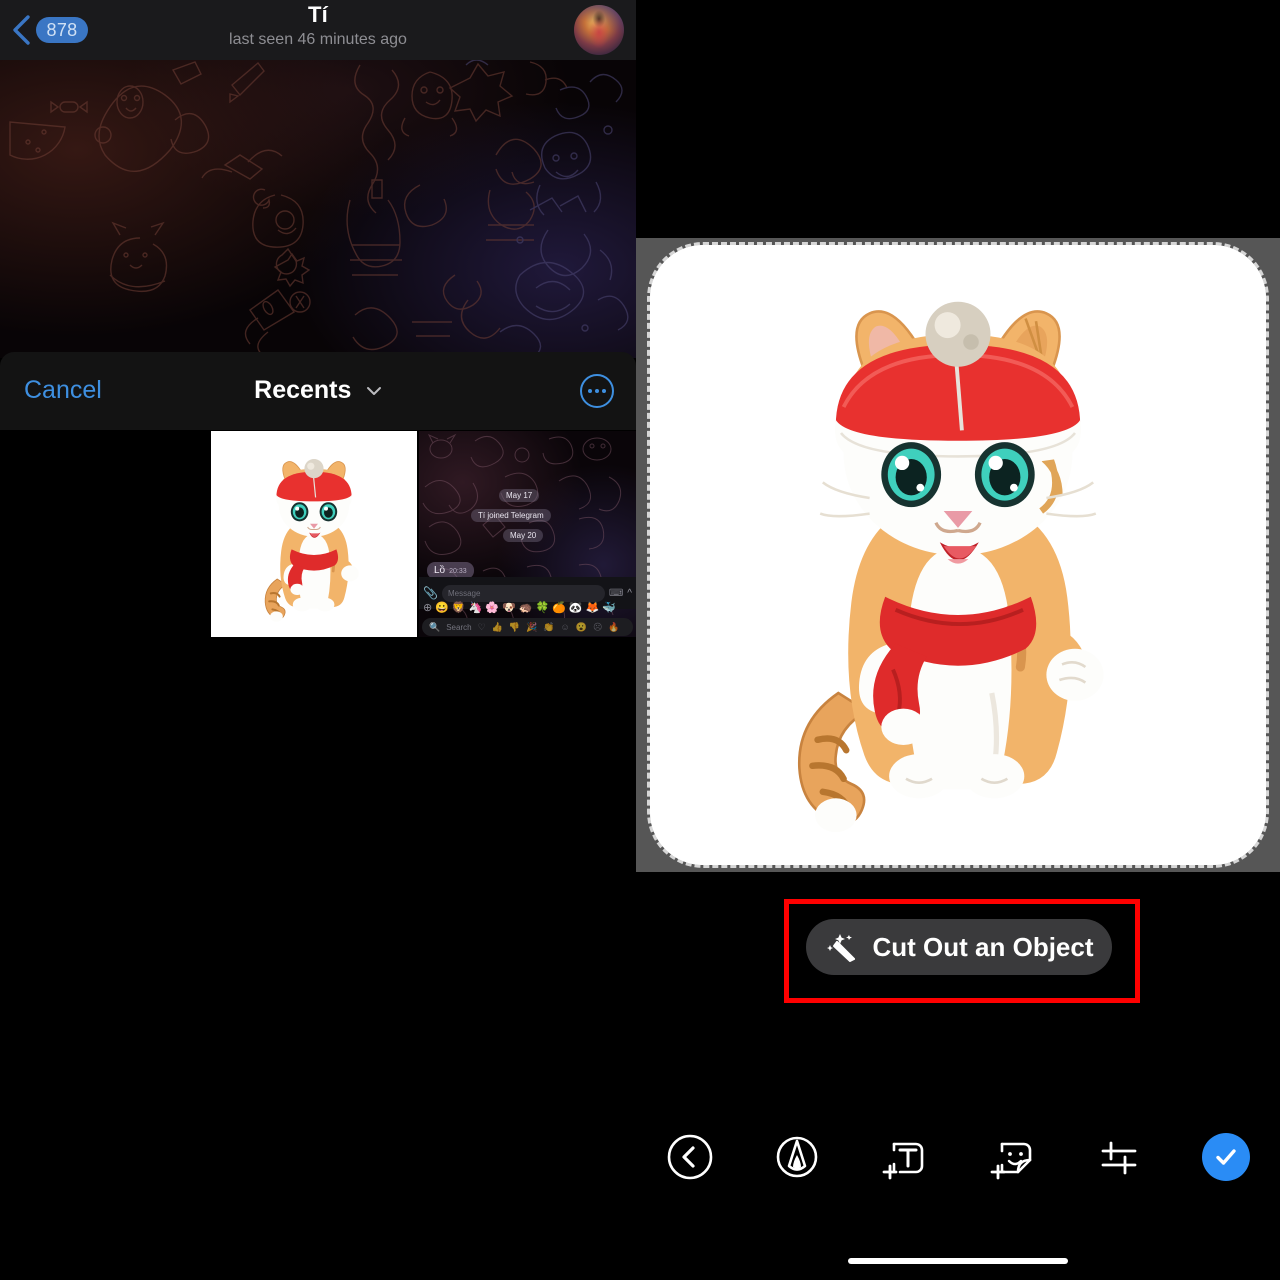  What do you see at coordinates (559, 608) in the screenshot?
I see `emoji-sticker: 🍊` at bounding box center [559, 608].